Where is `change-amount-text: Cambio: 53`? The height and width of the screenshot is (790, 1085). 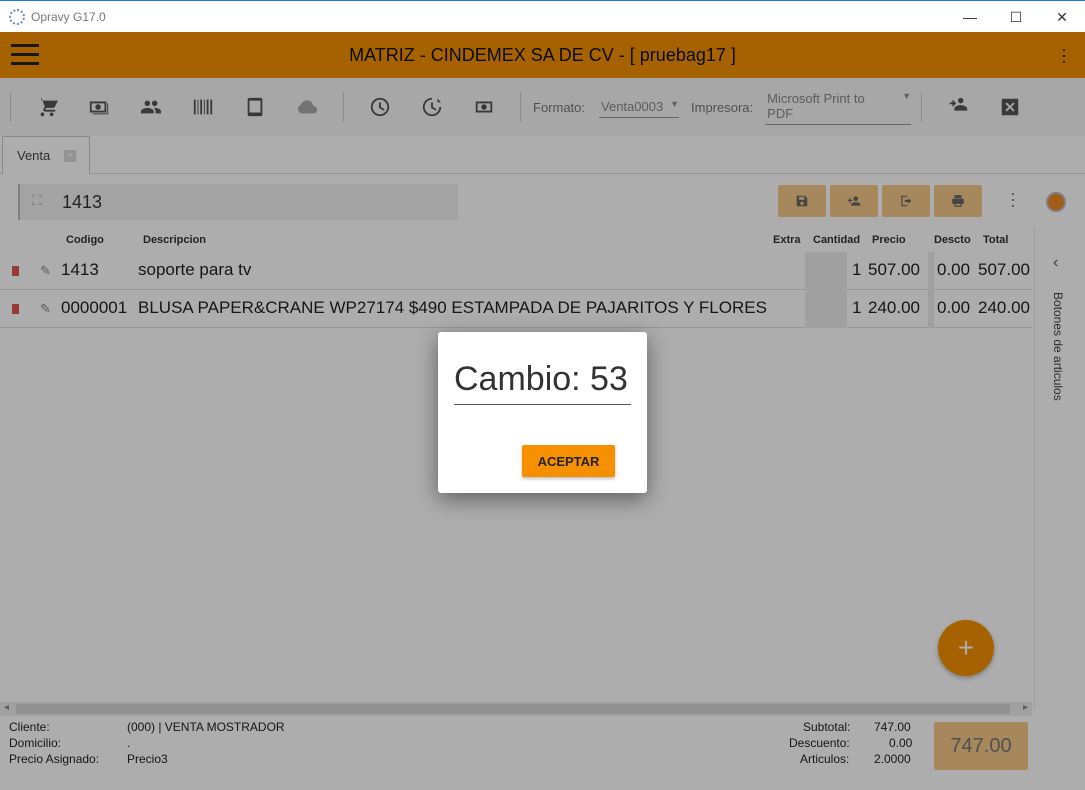 change-amount-text: Cambio: 53 is located at coordinates (541, 379).